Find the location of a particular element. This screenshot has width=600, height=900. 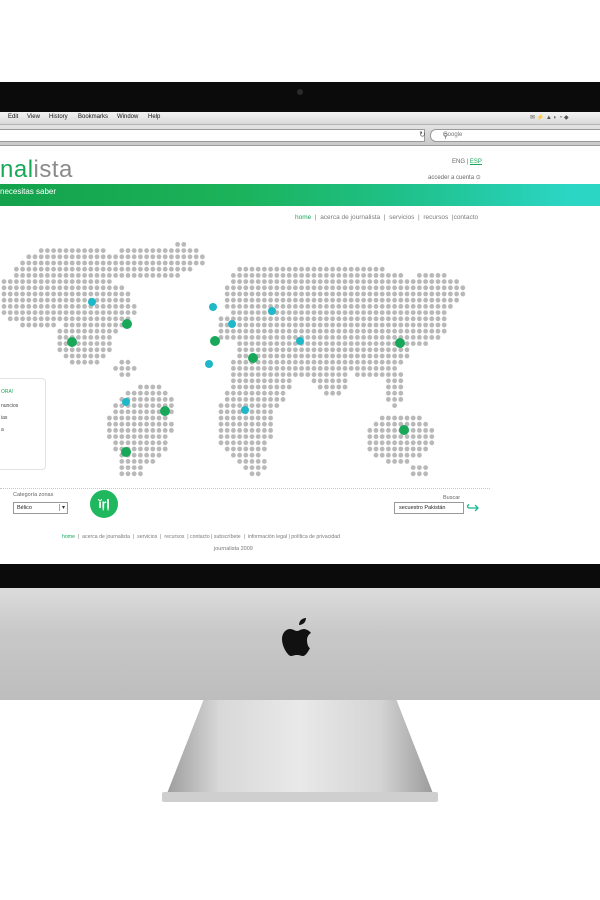

reload-icon: ↻ is located at coordinates (422, 134).